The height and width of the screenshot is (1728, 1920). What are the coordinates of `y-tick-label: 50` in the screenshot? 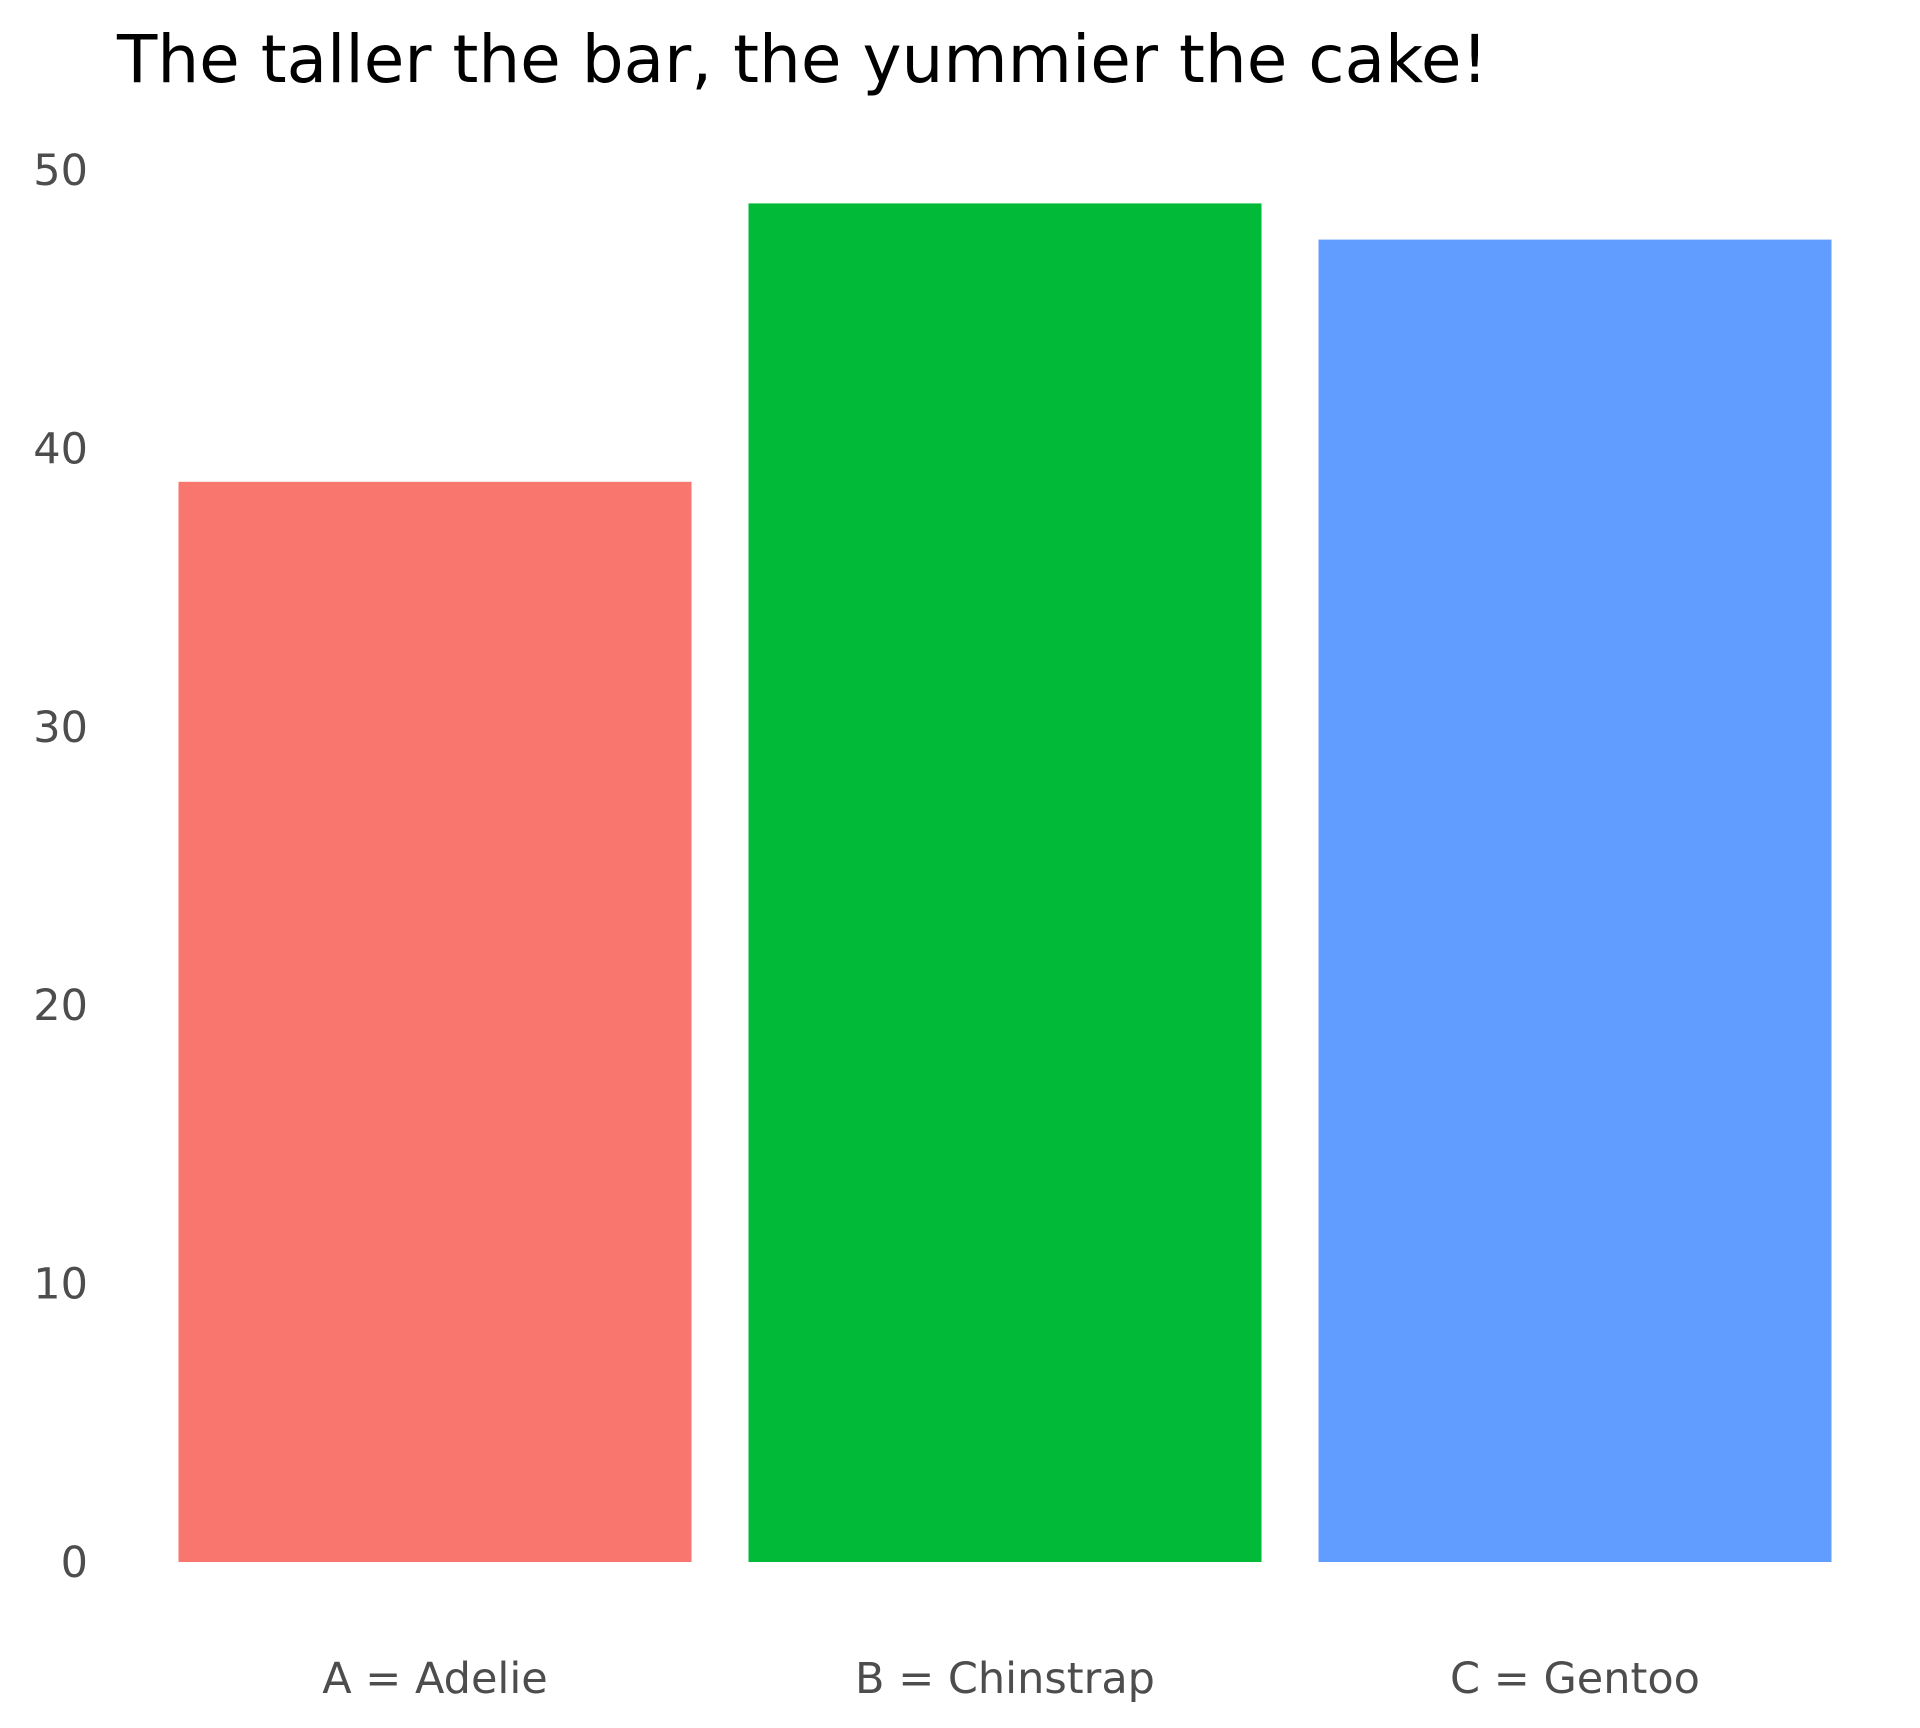 It's located at (60, 171).